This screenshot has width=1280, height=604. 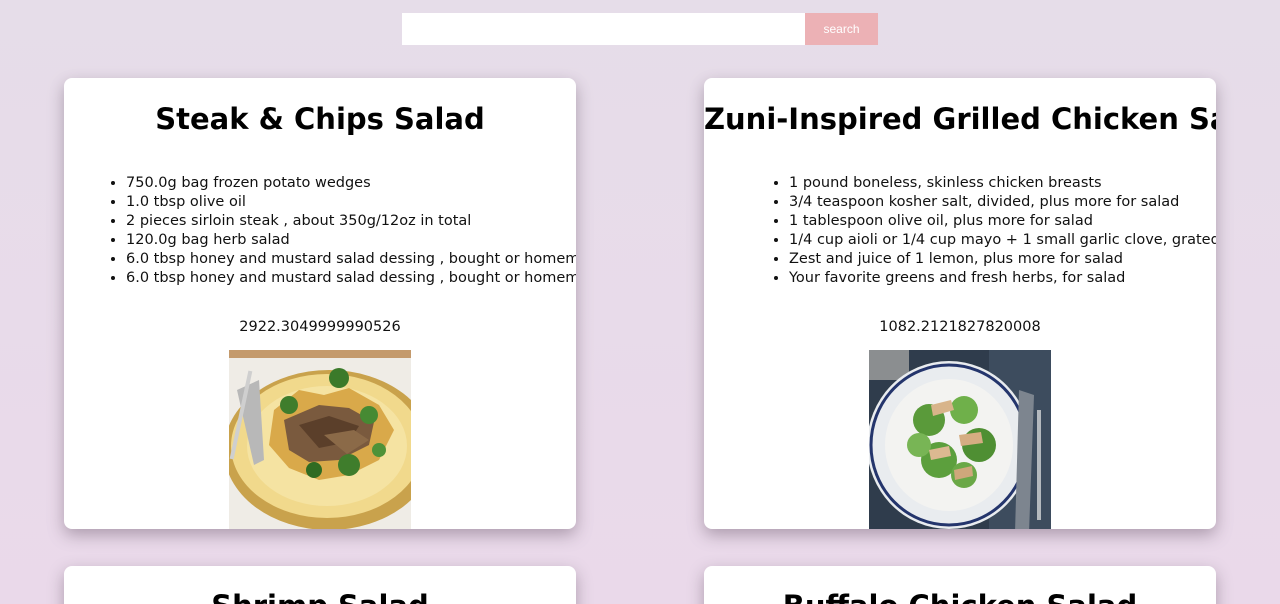 What do you see at coordinates (351, 240) in the screenshot?
I see `ingredient-item: 120.0g bag herb salad` at bounding box center [351, 240].